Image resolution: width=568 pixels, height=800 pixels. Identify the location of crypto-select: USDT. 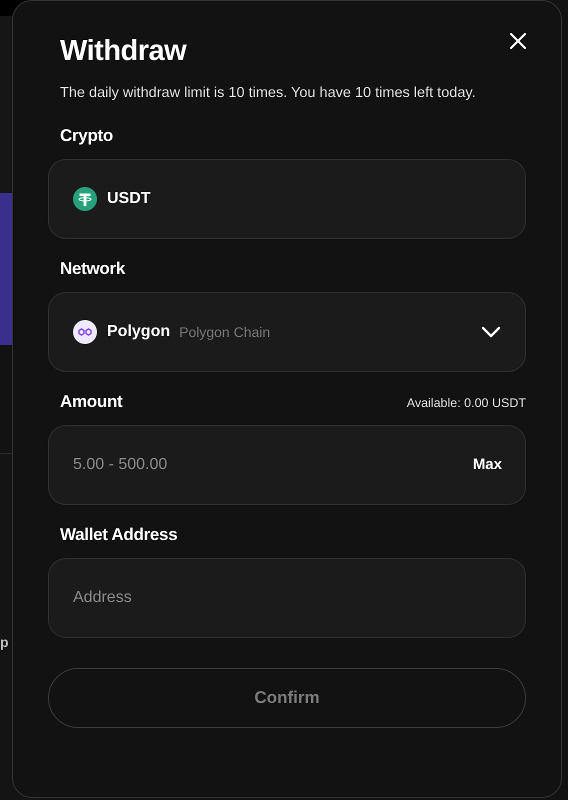
(287, 199).